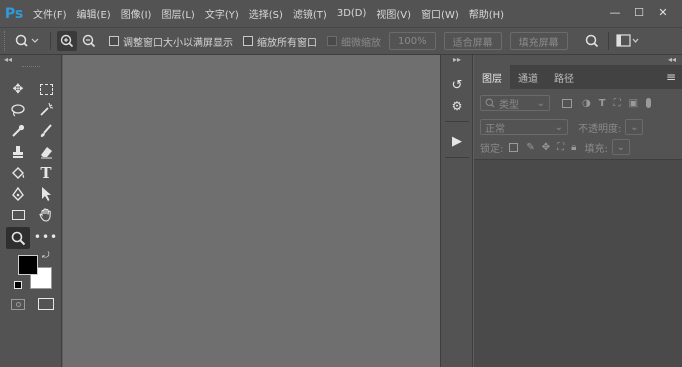 This screenshot has height=367, width=682. What do you see at coordinates (18, 194) in the screenshot?
I see `pen-tool-icon` at bounding box center [18, 194].